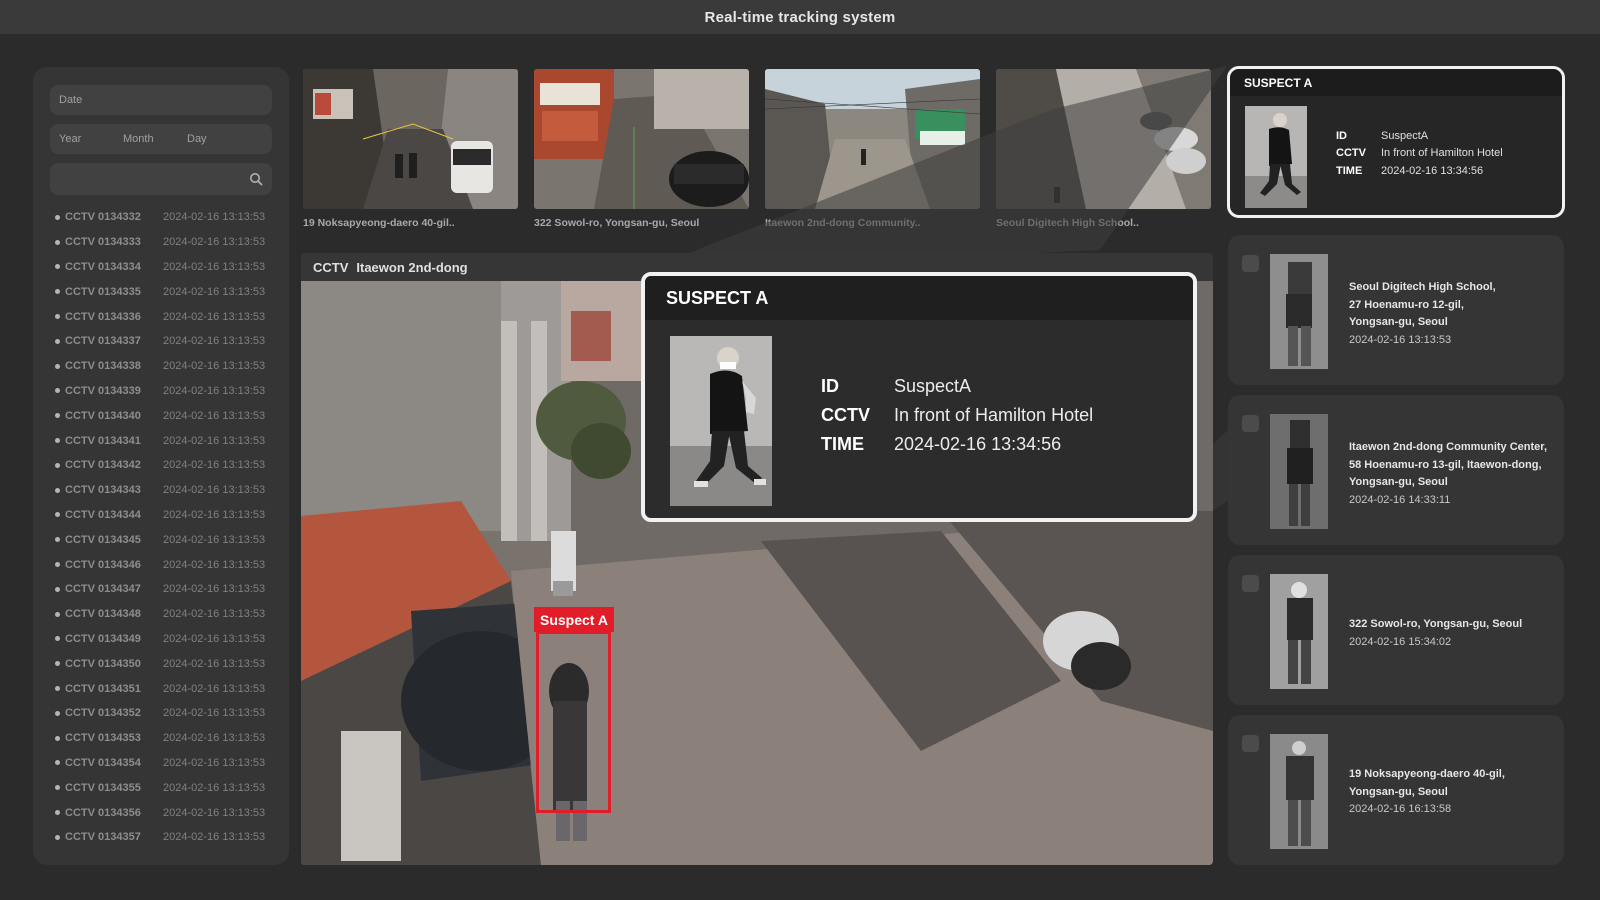 The width and height of the screenshot is (1600, 900). Describe the element at coordinates (1396, 82) in the screenshot. I see `suspect-card-title: SUSPECT A` at that location.